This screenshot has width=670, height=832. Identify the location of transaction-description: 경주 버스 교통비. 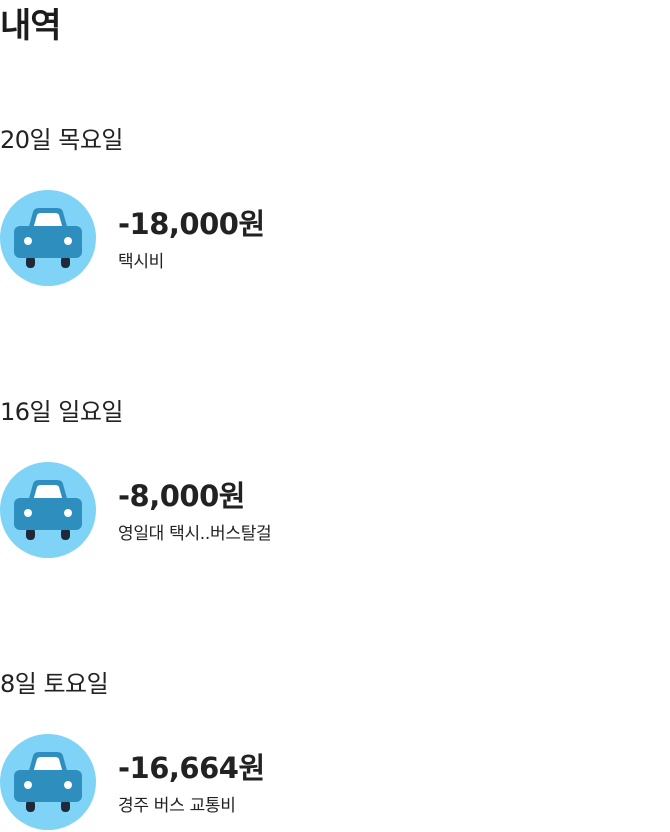
(177, 806).